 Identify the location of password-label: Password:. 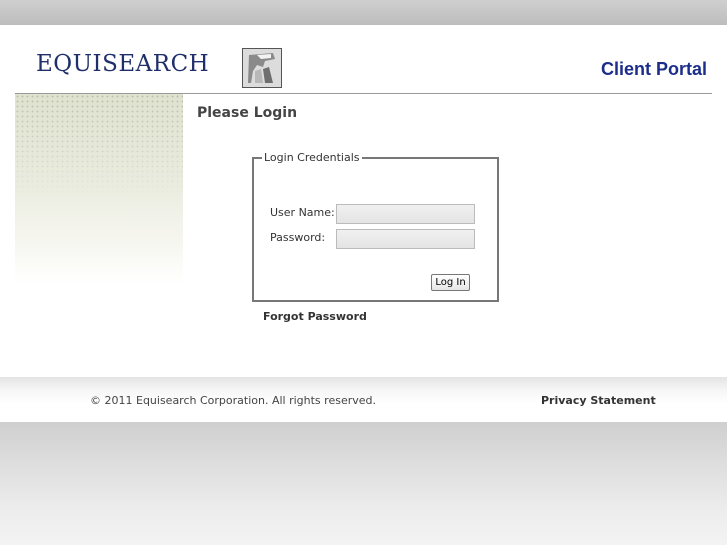
(298, 237).